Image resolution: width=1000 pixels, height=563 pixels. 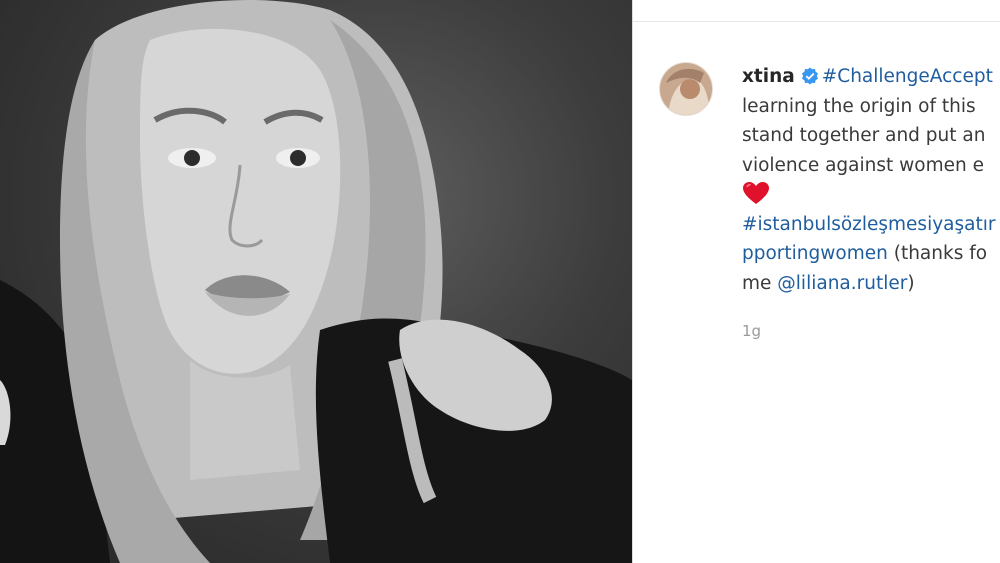 I want to click on caption-close-paren: ), so click(x=911, y=283).